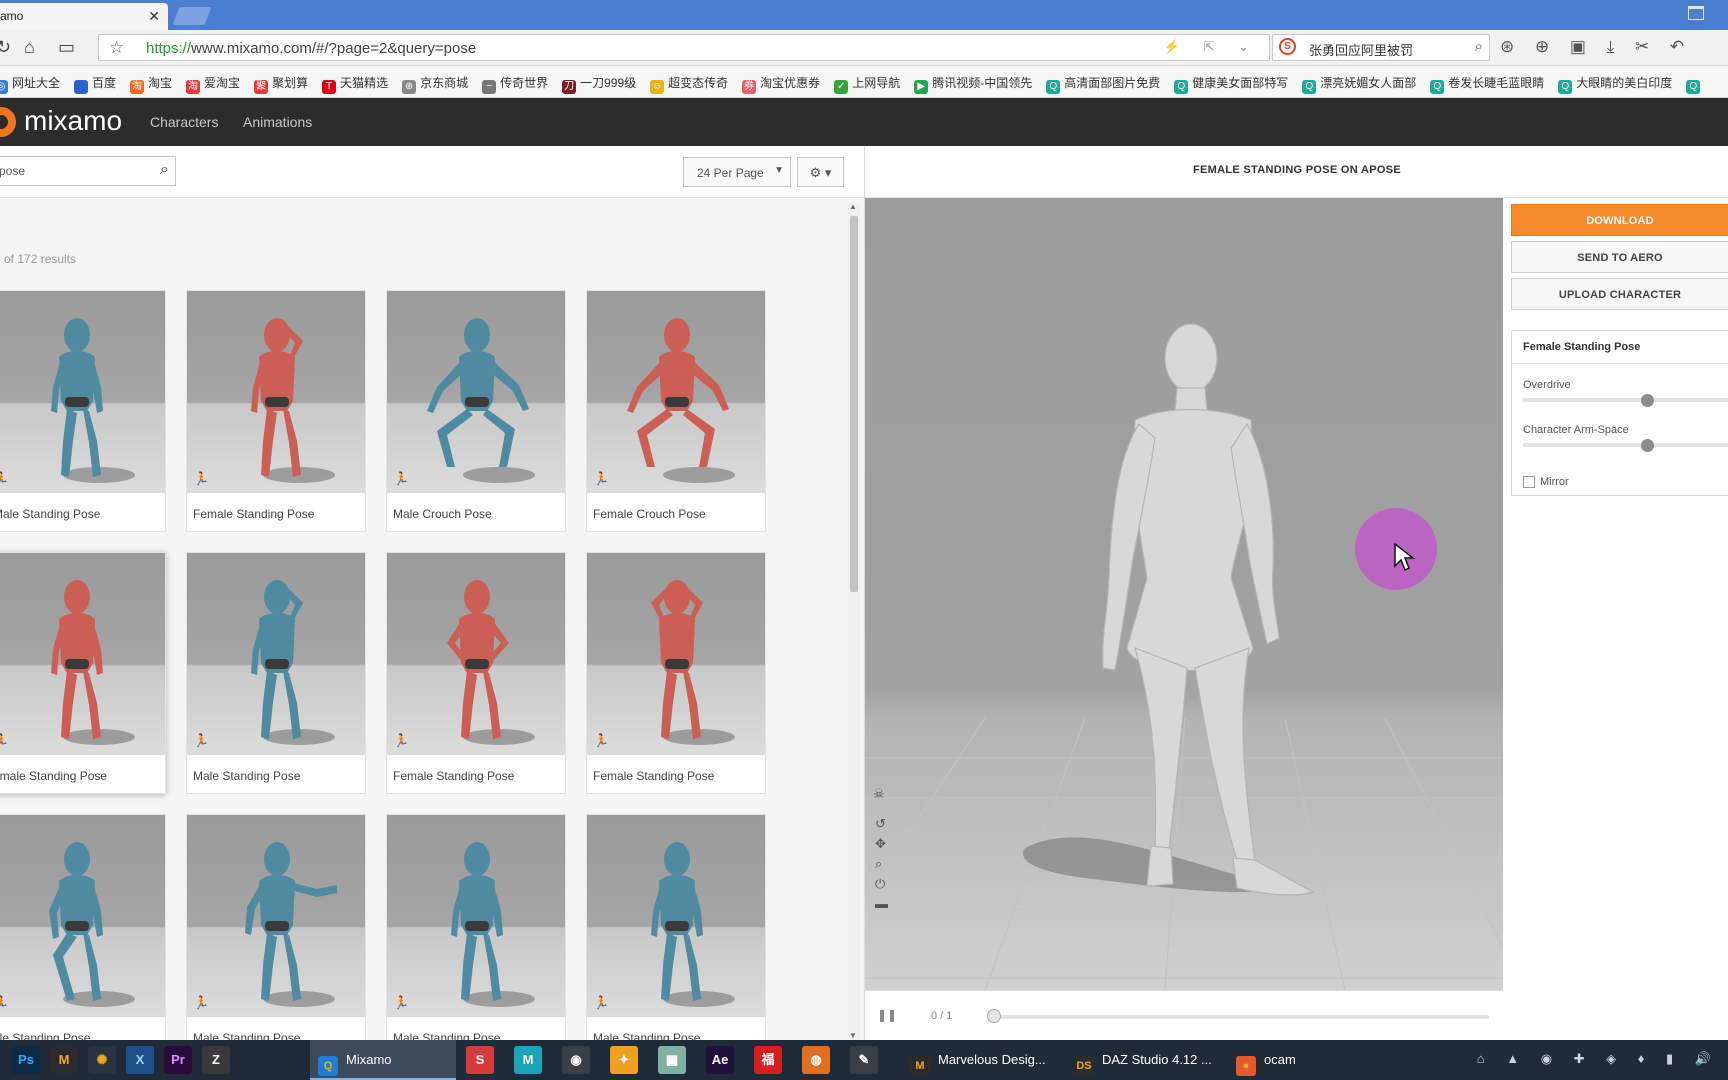 The image size is (1728, 1080). Describe the element at coordinates (1287, 46) in the screenshot. I see `search-engine-icon: S` at that location.